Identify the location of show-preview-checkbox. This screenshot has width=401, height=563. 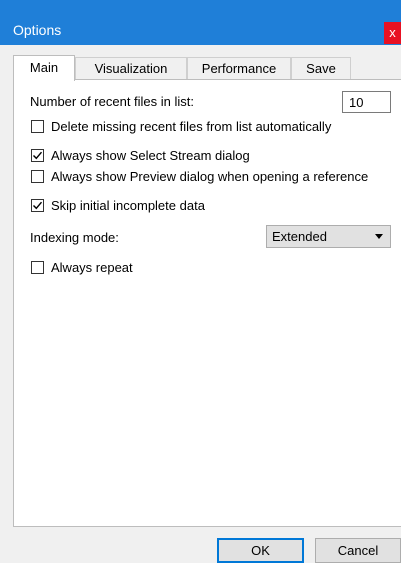
(37, 176).